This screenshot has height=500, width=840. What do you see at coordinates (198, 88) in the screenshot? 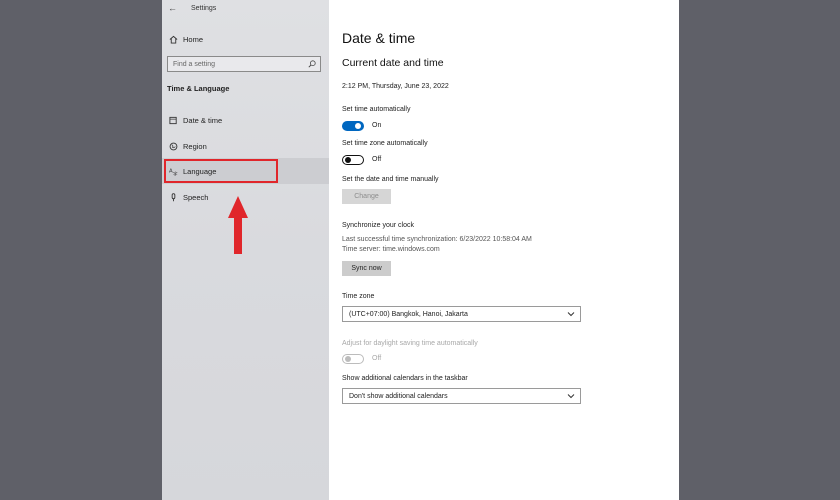
I see `section-title: Time & Language` at bounding box center [198, 88].